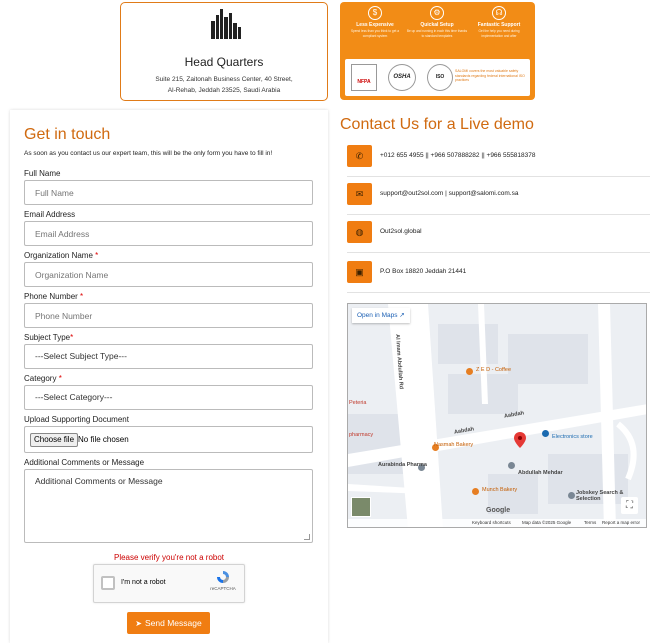 This screenshot has height=643, width=660. Describe the element at coordinates (361, 435) in the screenshot. I see `place-label: pharmacy` at that location.